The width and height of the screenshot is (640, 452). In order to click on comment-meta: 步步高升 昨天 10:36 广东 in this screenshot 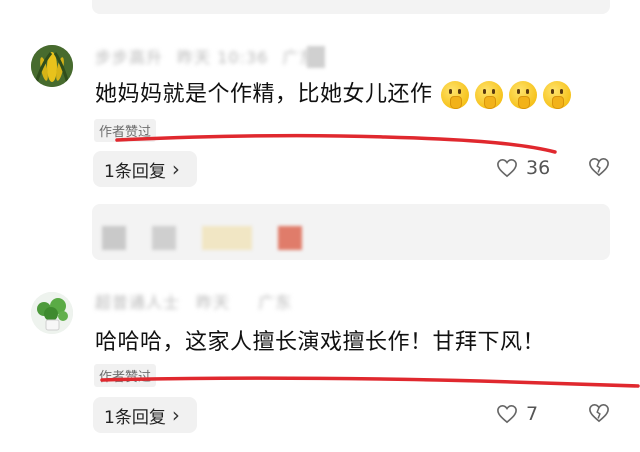, I will do `click(205, 56)`.